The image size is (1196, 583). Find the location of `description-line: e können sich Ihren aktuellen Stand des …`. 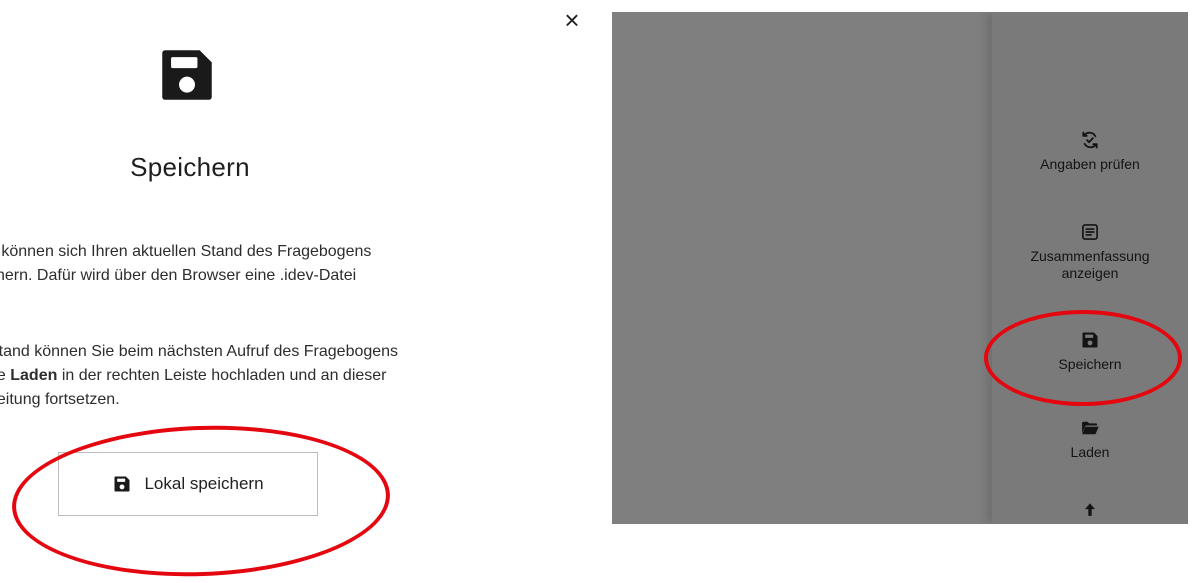

description-line: e können sich Ihren aktuellen Stand des … is located at coordinates (186, 251).